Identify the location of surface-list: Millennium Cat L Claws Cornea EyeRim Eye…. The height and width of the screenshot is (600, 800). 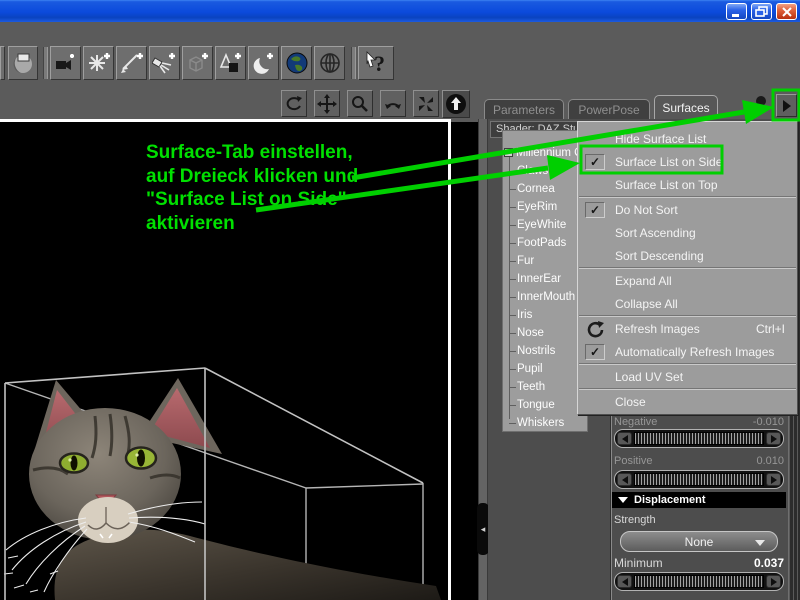
(545, 281).